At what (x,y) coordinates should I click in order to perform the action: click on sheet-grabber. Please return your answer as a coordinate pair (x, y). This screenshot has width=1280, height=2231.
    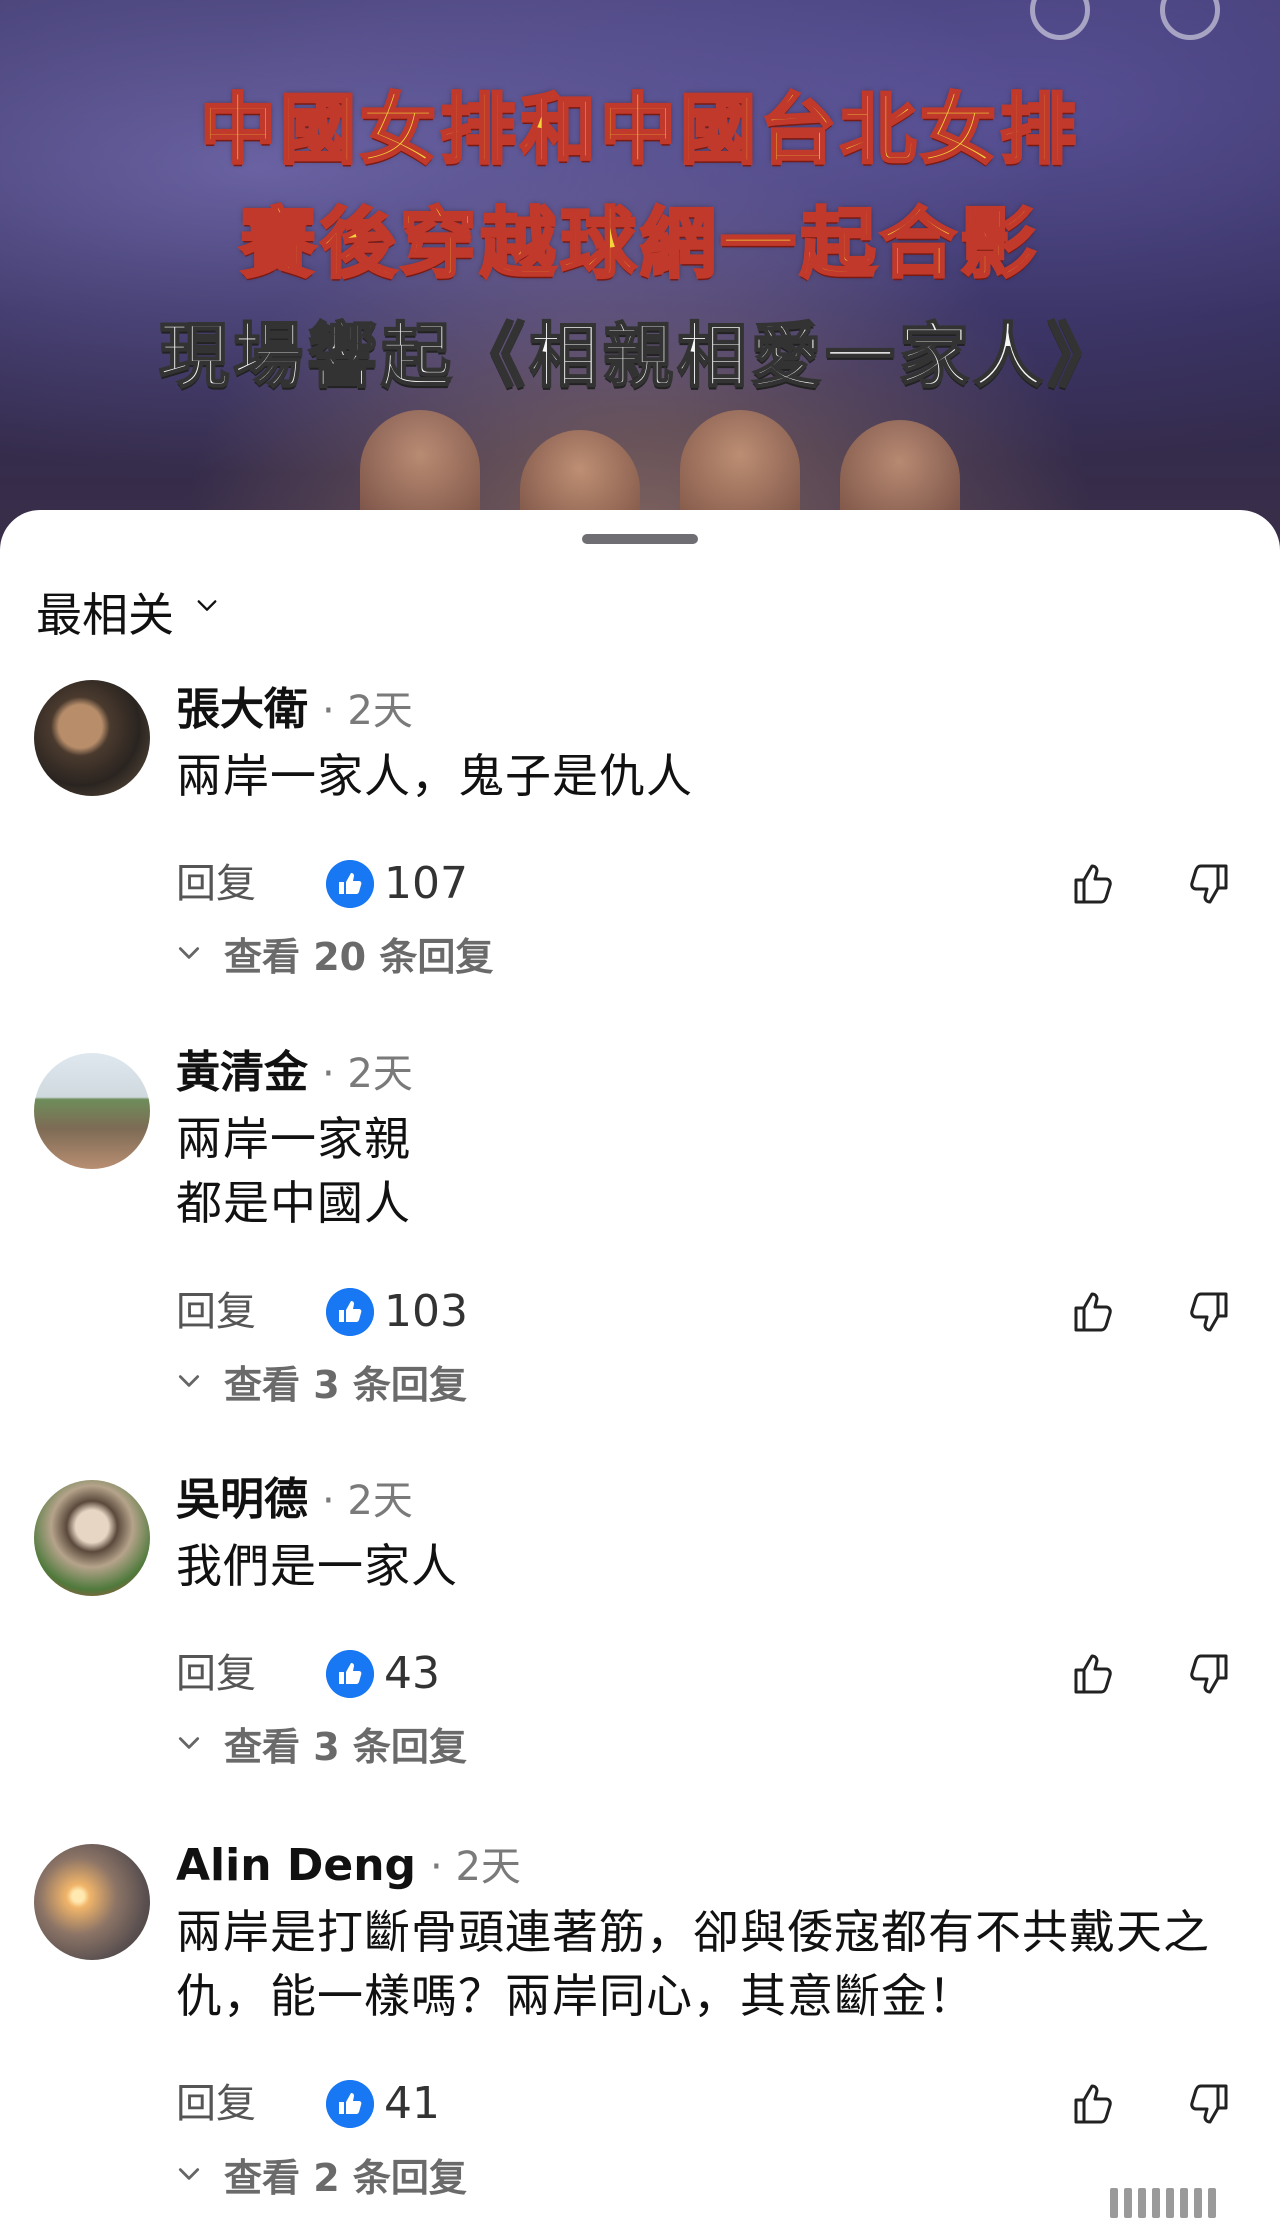
    Looking at the image, I should click on (640, 539).